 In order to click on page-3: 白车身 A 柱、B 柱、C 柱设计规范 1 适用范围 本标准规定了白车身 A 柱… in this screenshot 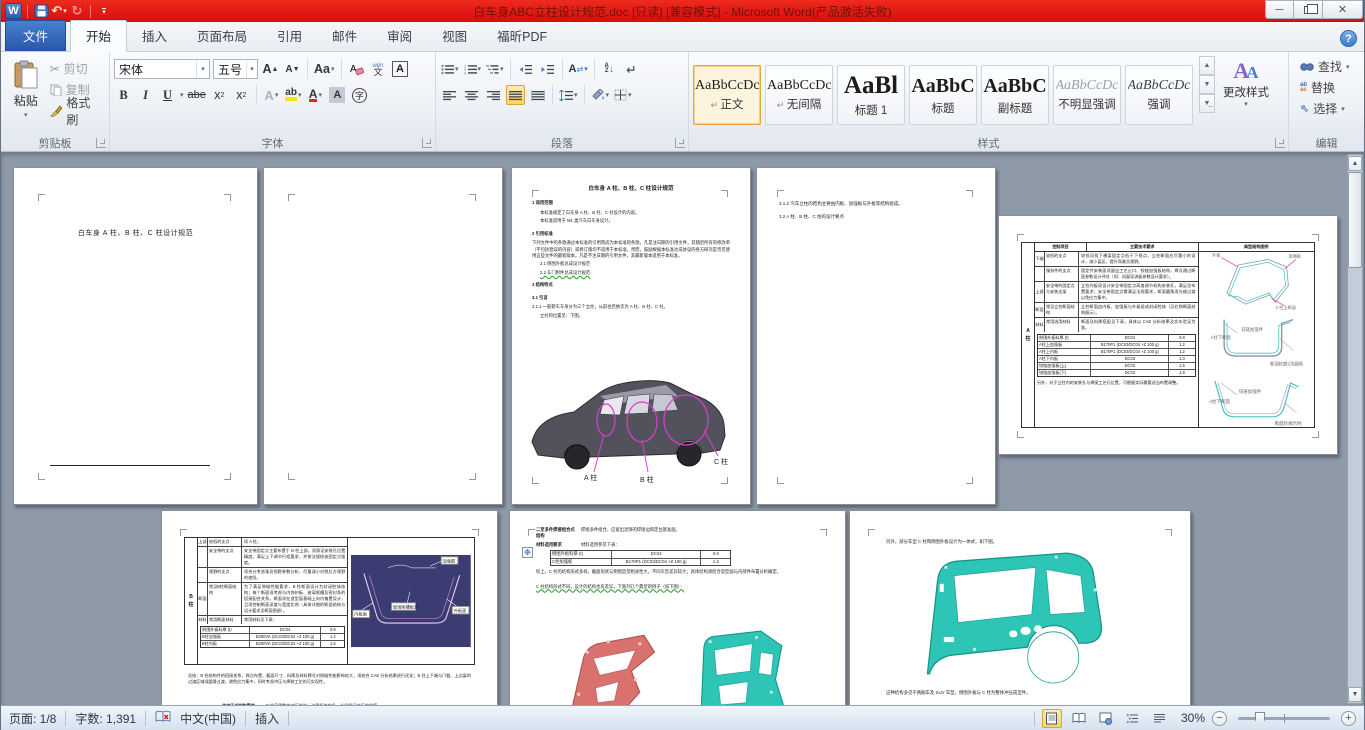, I will do `click(631, 336)`.